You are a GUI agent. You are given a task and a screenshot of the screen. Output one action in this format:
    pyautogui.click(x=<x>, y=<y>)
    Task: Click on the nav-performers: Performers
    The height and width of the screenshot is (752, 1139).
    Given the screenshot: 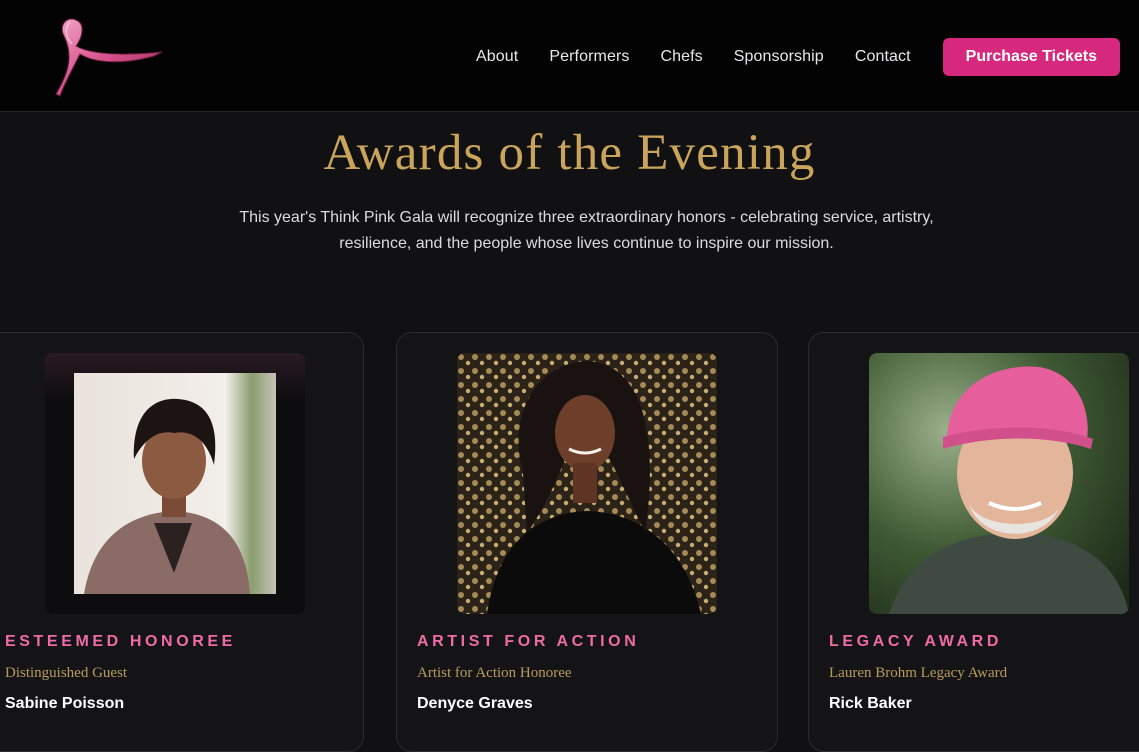 What is the action you would take?
    pyautogui.click(x=589, y=57)
    